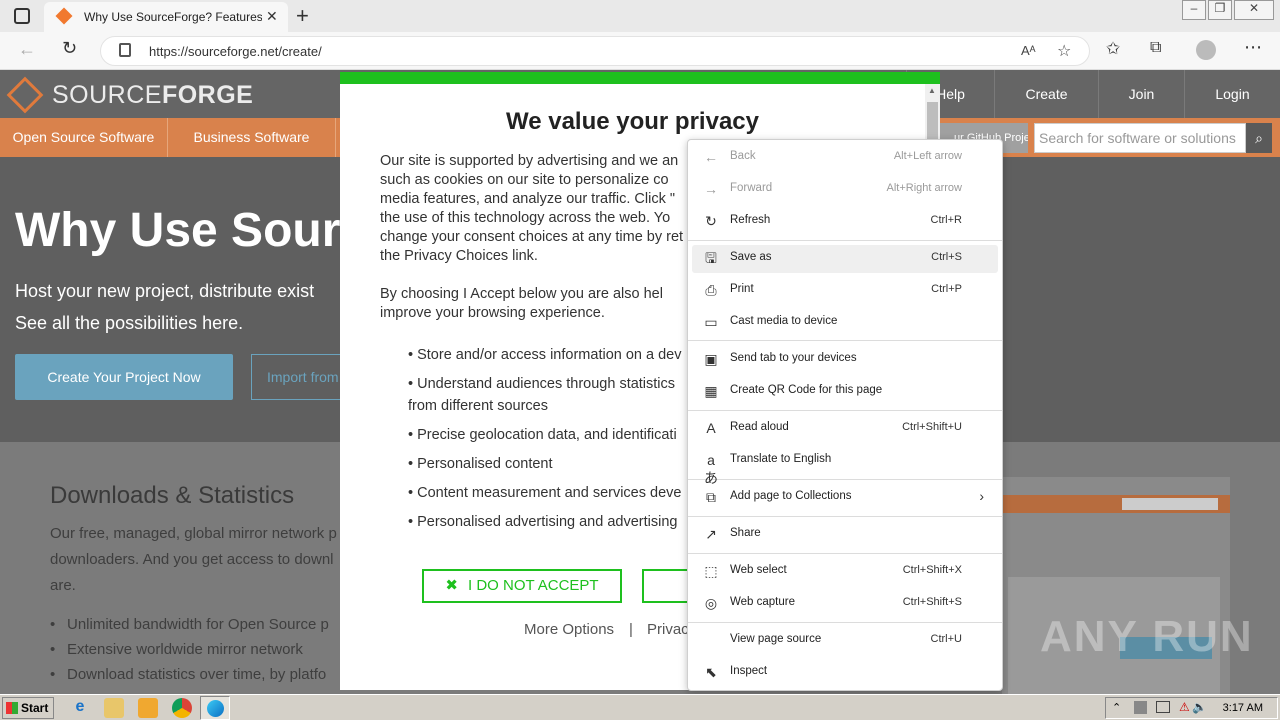 The height and width of the screenshot is (720, 1280). What do you see at coordinates (946, 257) in the screenshot?
I see `menu-item-shortcut: Ctrl+S` at bounding box center [946, 257].